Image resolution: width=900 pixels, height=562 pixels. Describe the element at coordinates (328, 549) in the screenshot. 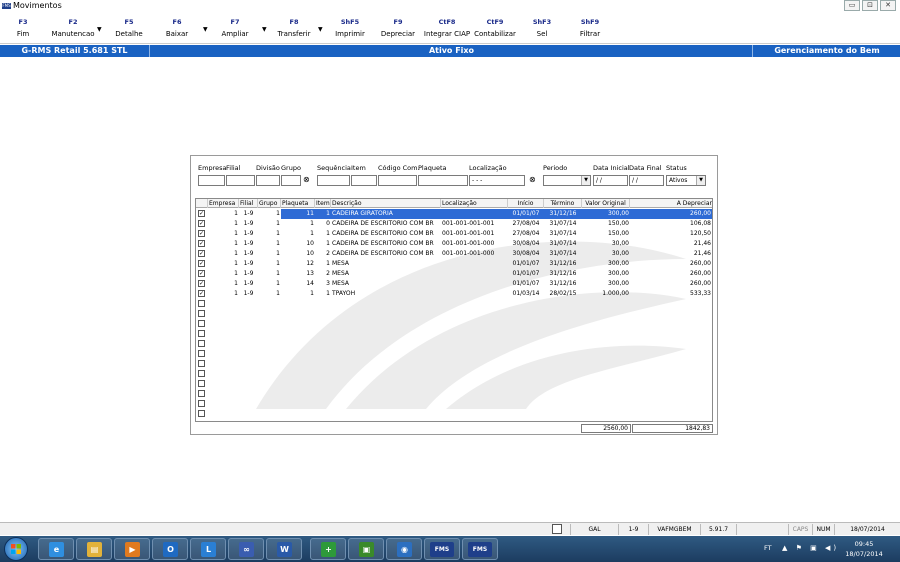

I see `taskbar-app-green-plus-button: +` at that location.